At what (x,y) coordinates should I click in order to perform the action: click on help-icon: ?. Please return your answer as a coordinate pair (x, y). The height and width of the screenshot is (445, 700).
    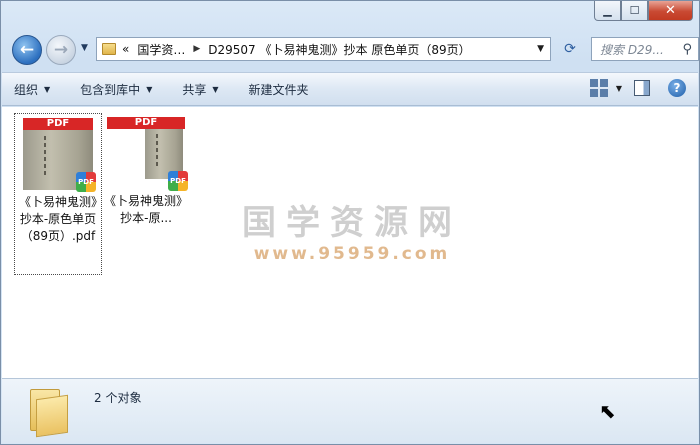
    Looking at the image, I should click on (677, 88).